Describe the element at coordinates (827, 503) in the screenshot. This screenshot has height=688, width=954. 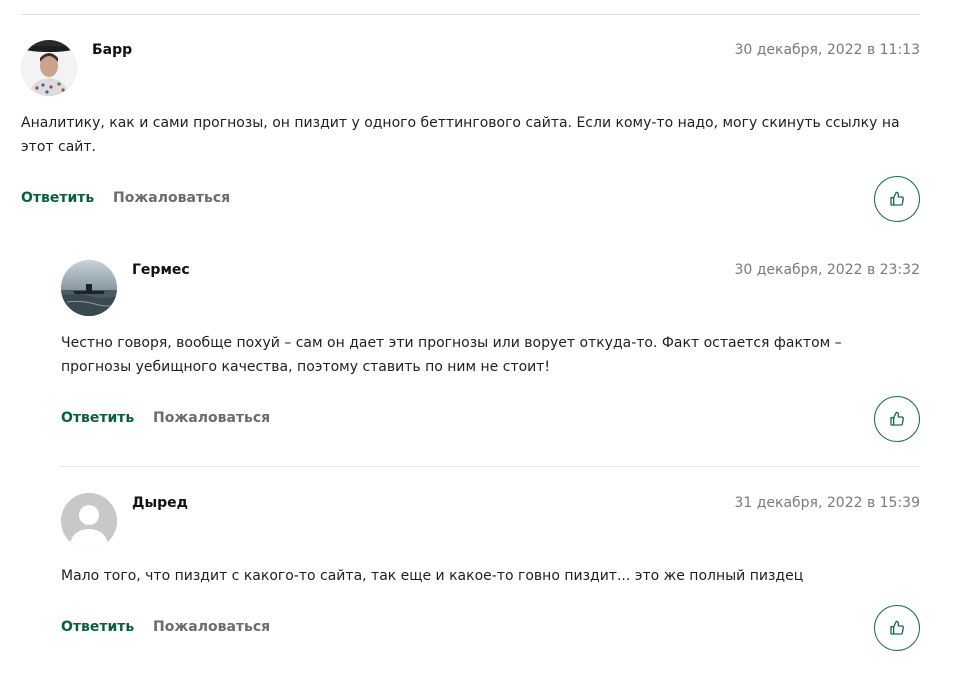
I see `comment-date: 31 декабря, 2022 в 15:39` at that location.